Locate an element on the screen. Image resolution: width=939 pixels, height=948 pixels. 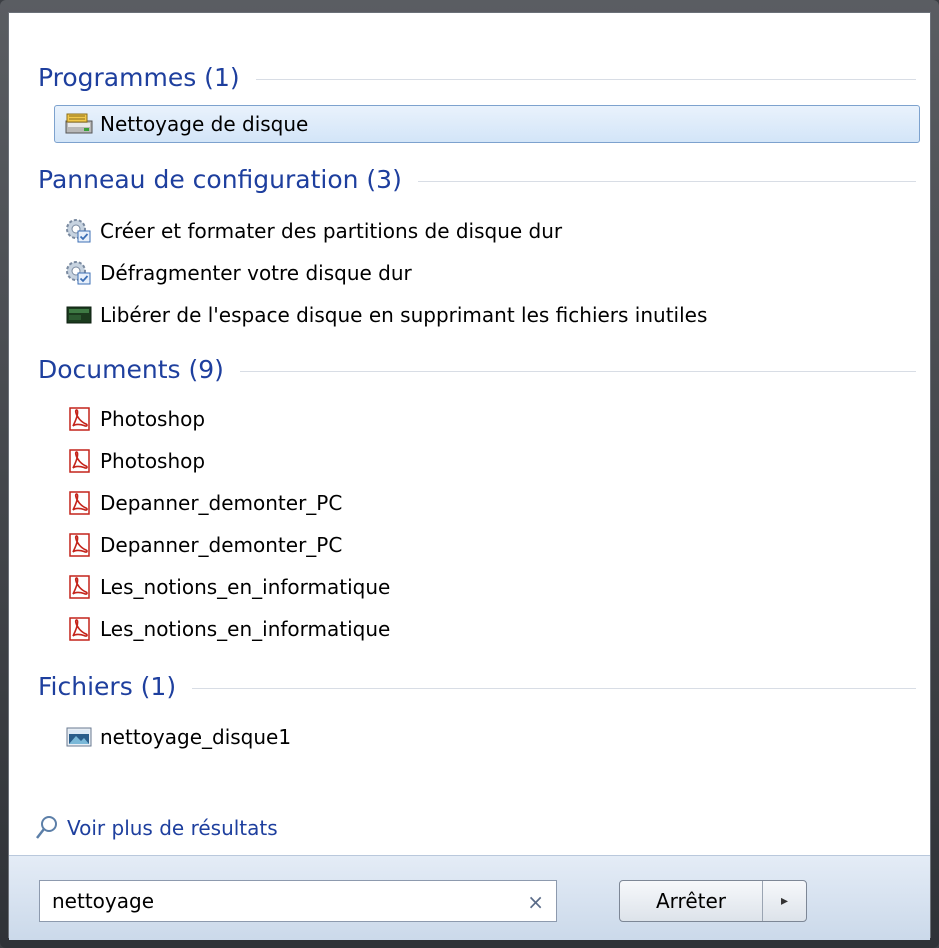
group-title: Programmes (1) is located at coordinates (139, 77).